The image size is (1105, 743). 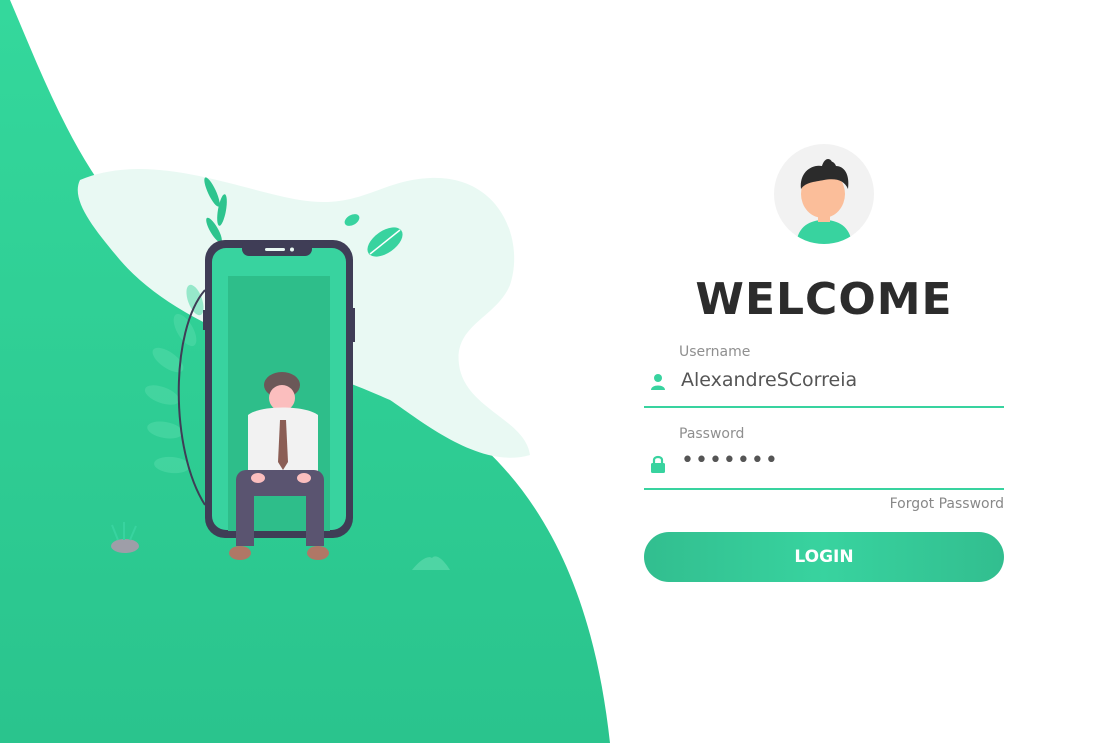 I want to click on username-field: Username, so click(x=824, y=375).